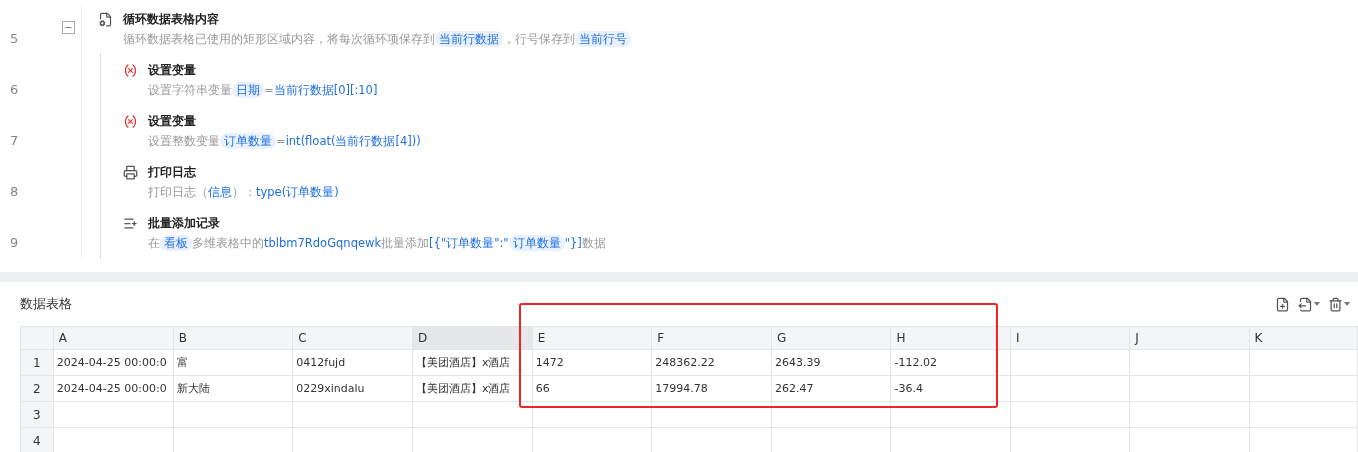 Image resolution: width=1358 pixels, height=452 pixels. I want to click on step-description: 在 看板 多维表格中的tblbm7RdoGqnqewk批量添加[{"订单数量":" 订单数量 "}]数据, so click(376, 243).